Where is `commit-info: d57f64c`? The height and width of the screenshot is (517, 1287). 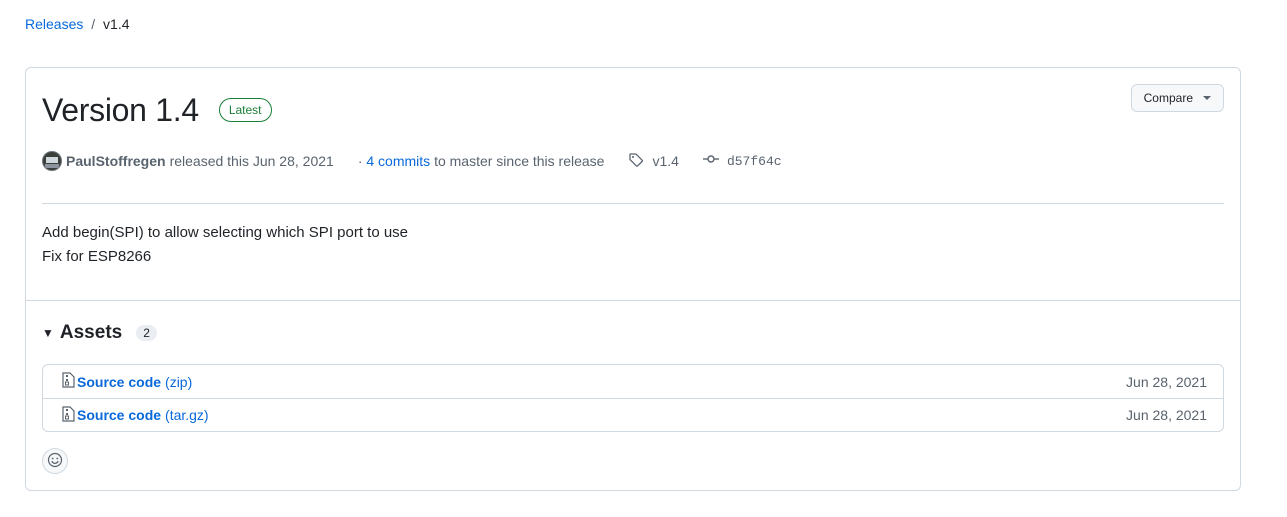
commit-info: d57f64c is located at coordinates (742, 161).